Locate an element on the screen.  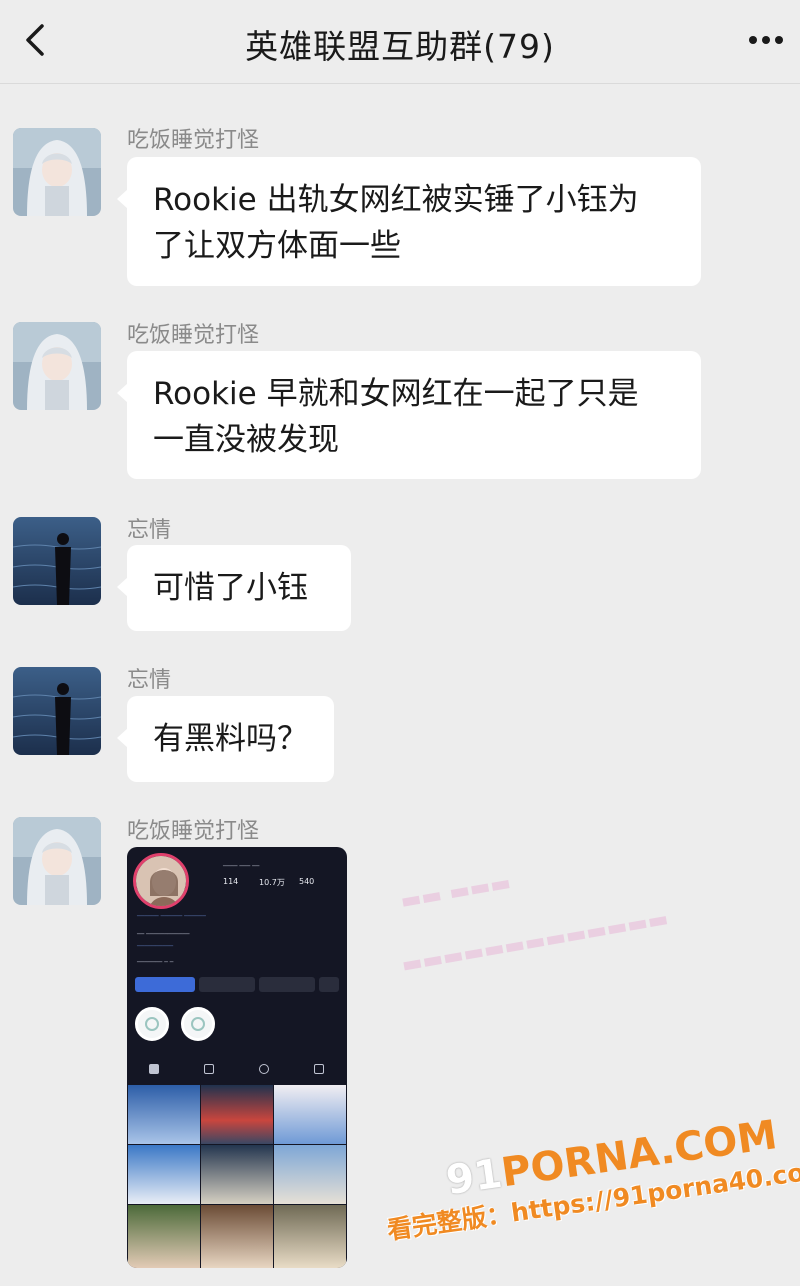
chat-header: 英雄联盟互助群(79) is located at coordinates (400, 42).